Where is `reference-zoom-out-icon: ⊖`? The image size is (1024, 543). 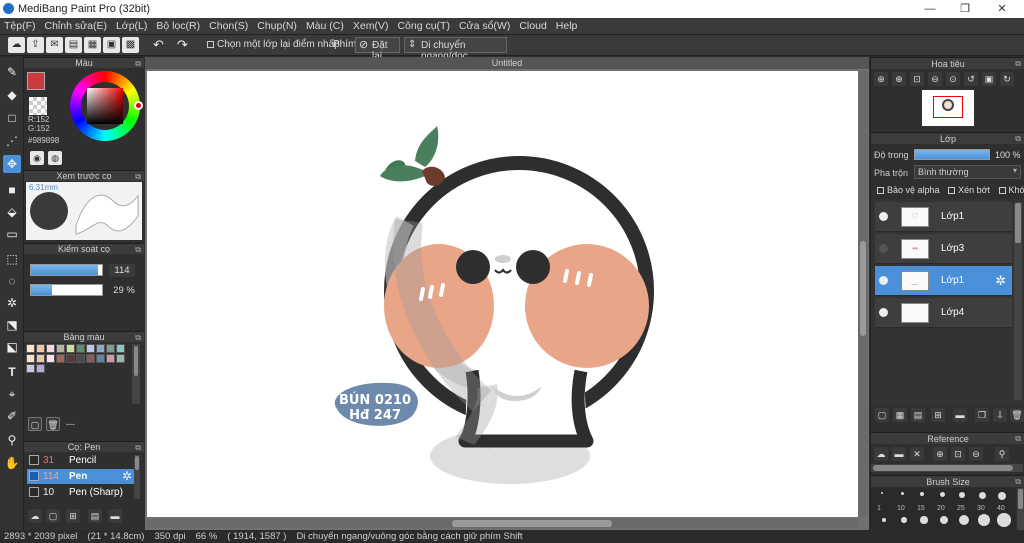
reference-zoom-out-icon: ⊖ is located at coordinates (976, 454).